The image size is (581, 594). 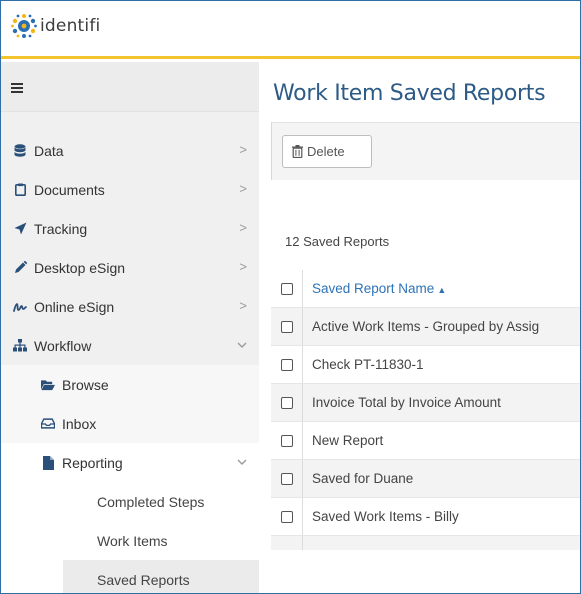 What do you see at coordinates (290, 30) in the screenshot?
I see `top-bar: identifi` at bounding box center [290, 30].